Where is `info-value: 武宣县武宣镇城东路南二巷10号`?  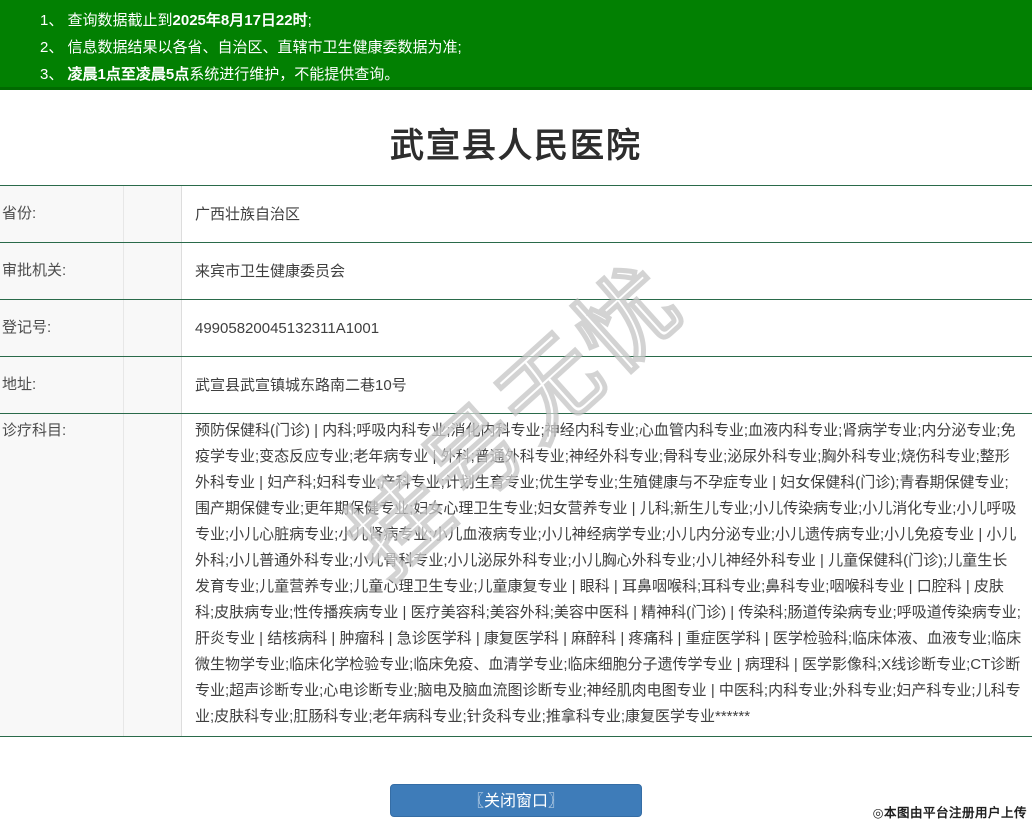 info-value: 武宣县武宣镇城东路南二巷10号 is located at coordinates (301, 385).